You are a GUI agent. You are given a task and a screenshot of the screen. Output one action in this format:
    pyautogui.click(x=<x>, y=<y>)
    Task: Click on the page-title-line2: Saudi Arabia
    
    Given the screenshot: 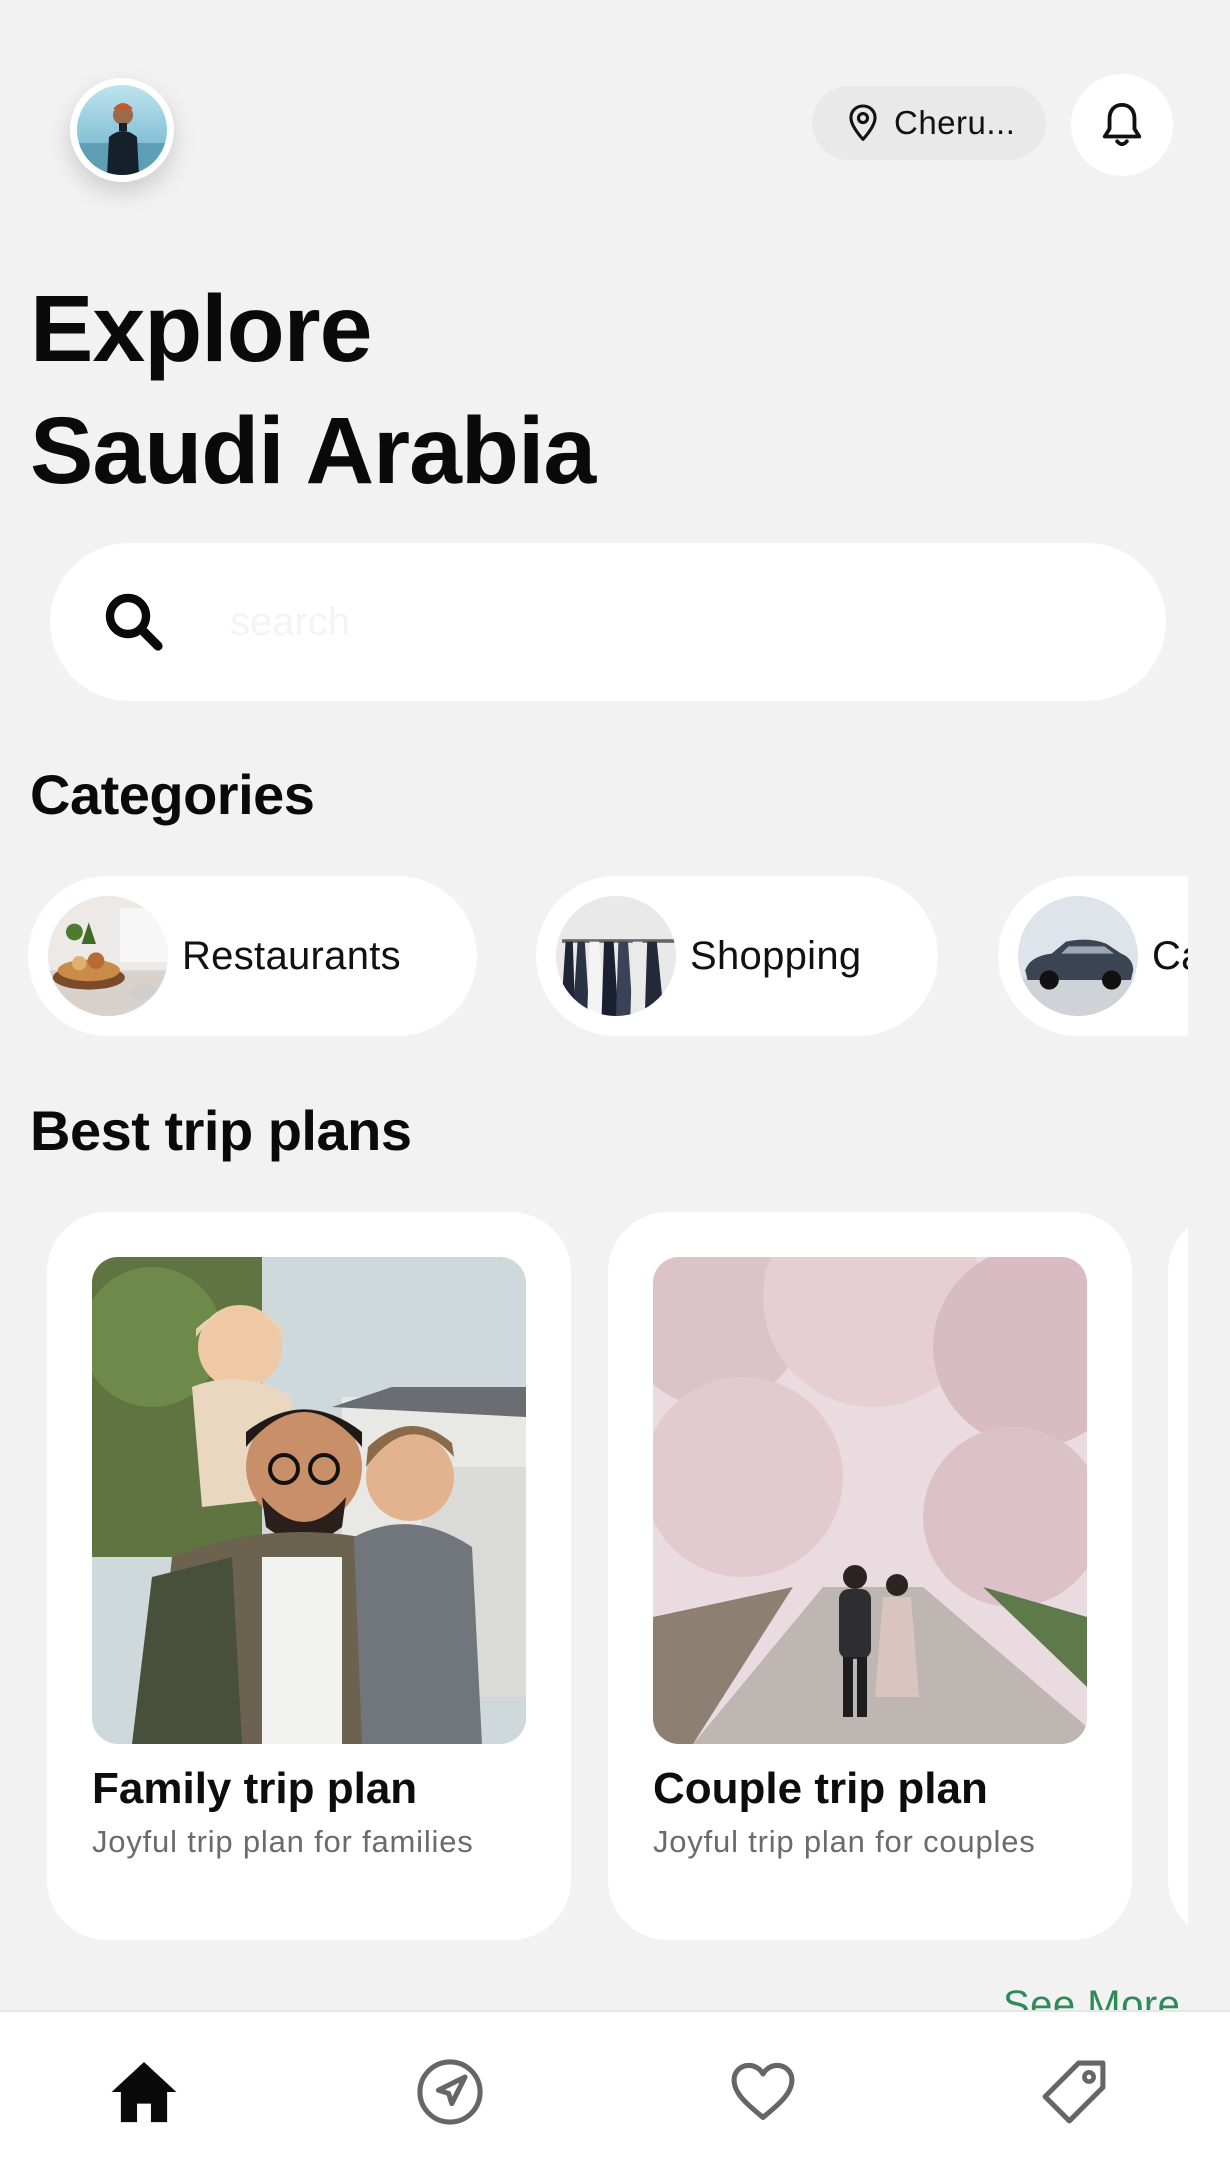 What is the action you would take?
    pyautogui.click(x=313, y=451)
    